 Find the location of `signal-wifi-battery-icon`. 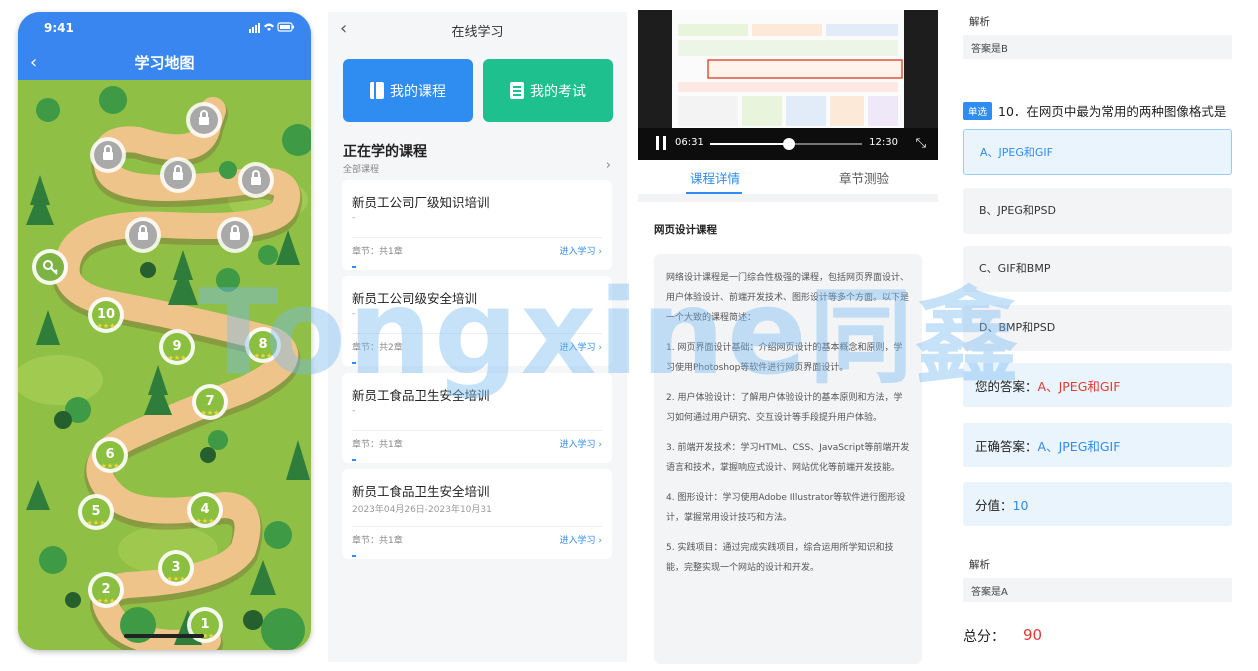

signal-wifi-battery-icon is located at coordinates (271, 27).